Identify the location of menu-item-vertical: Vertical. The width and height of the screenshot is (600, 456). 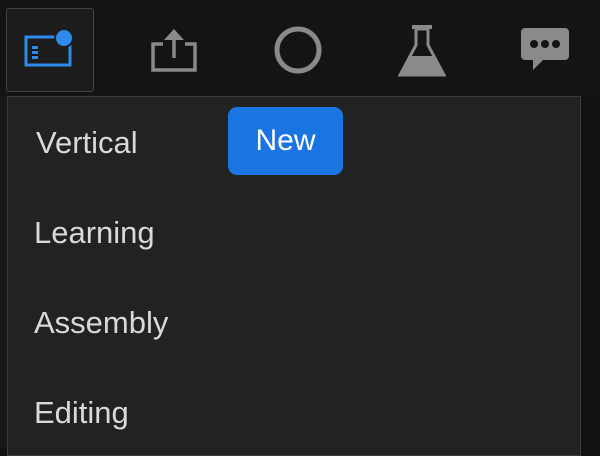
(87, 143).